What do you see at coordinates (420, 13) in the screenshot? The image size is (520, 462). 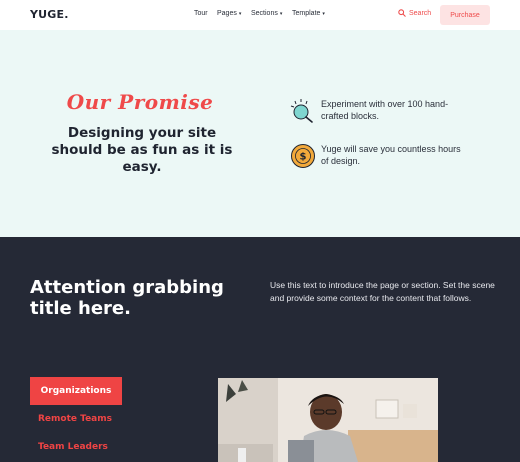 I see `search-label: Search` at bounding box center [420, 13].